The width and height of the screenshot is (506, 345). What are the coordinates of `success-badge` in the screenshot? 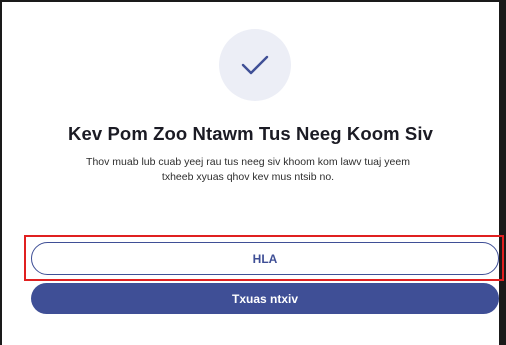 It's located at (255, 65).